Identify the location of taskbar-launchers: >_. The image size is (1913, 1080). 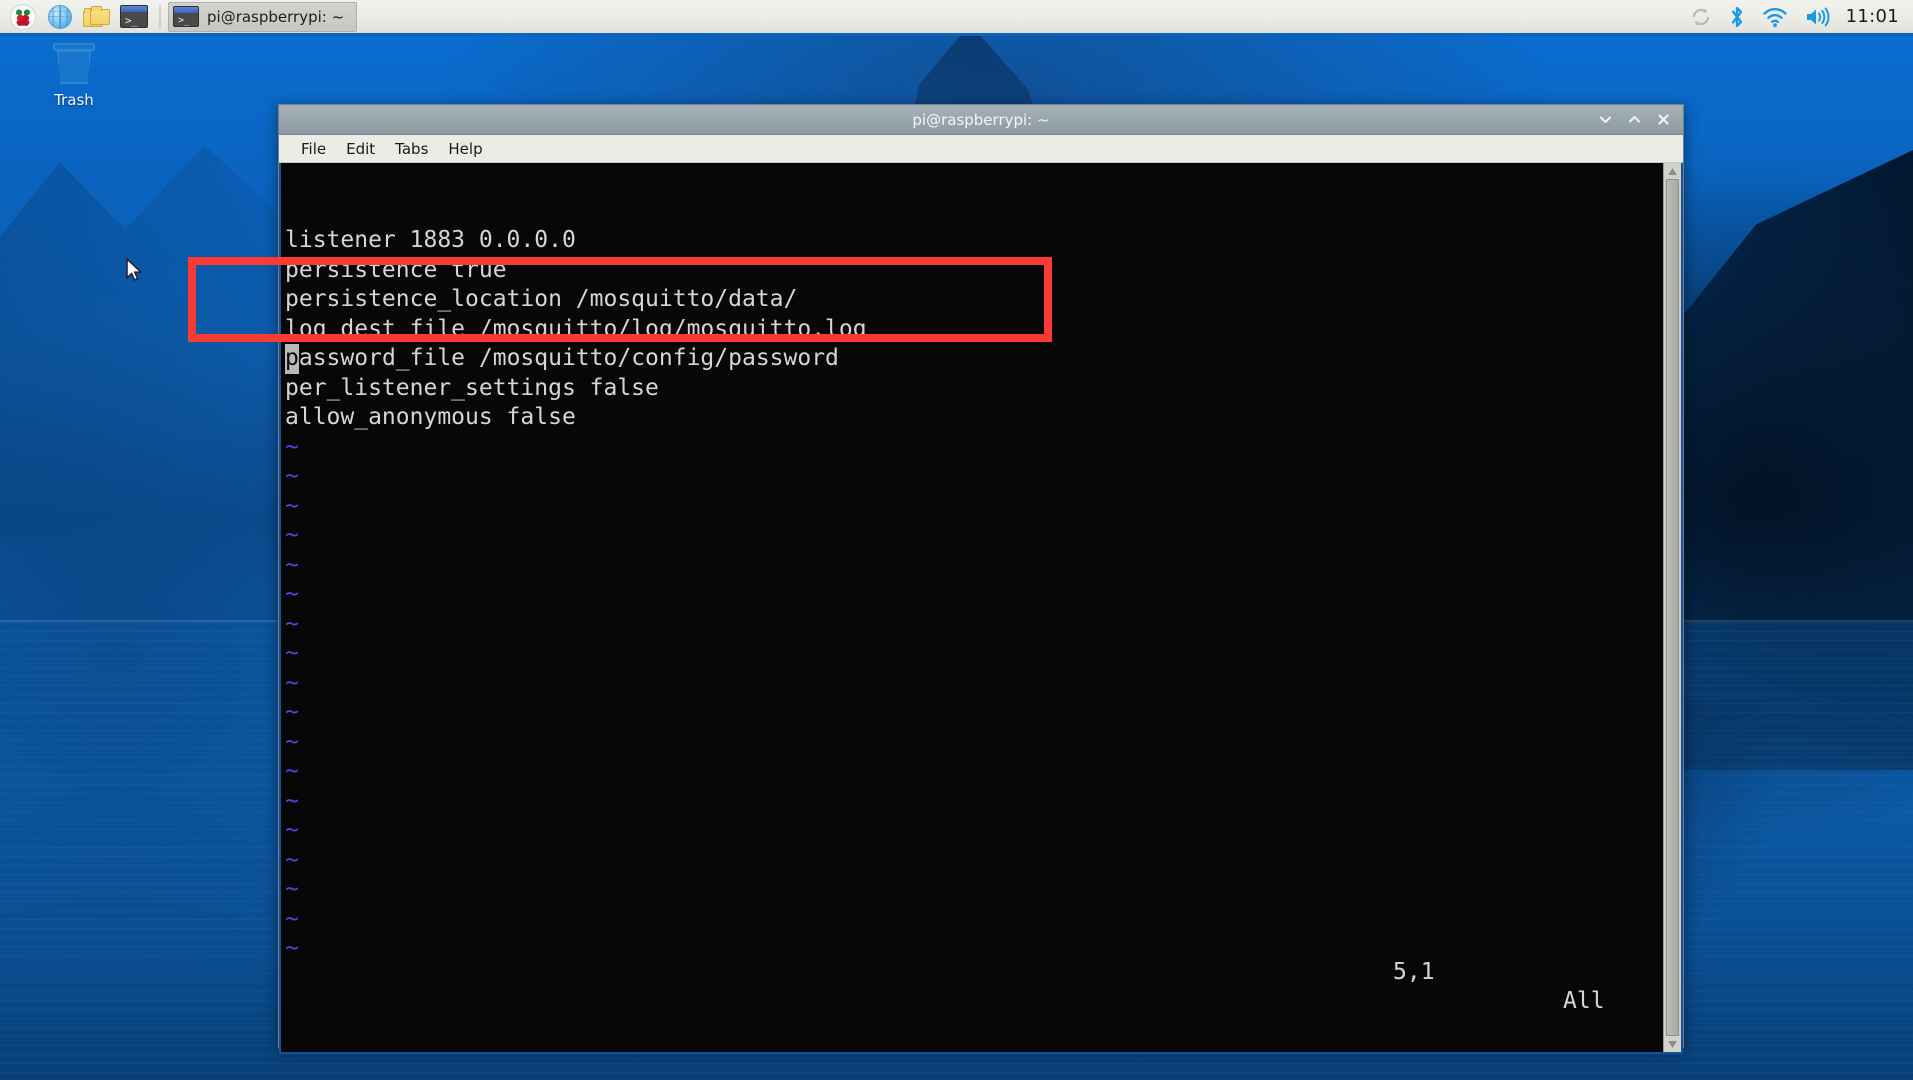
(77, 17).